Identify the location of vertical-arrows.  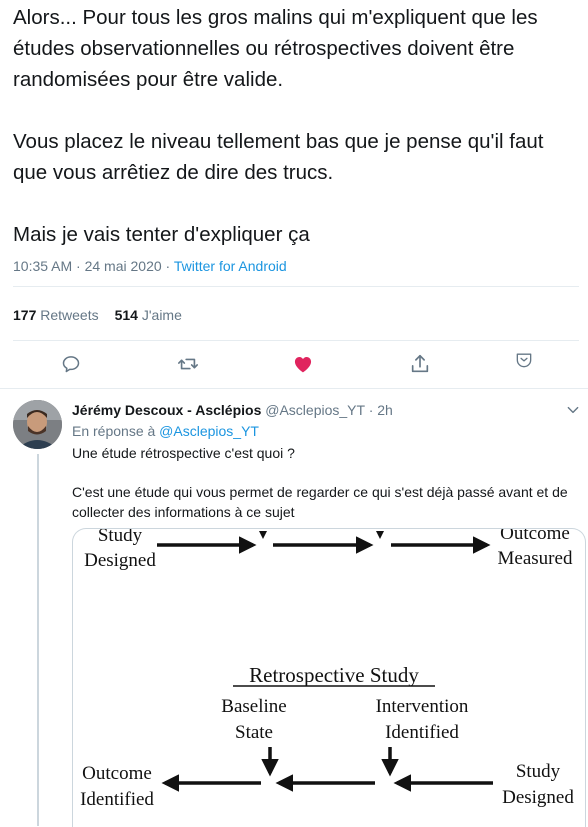
(330, 762).